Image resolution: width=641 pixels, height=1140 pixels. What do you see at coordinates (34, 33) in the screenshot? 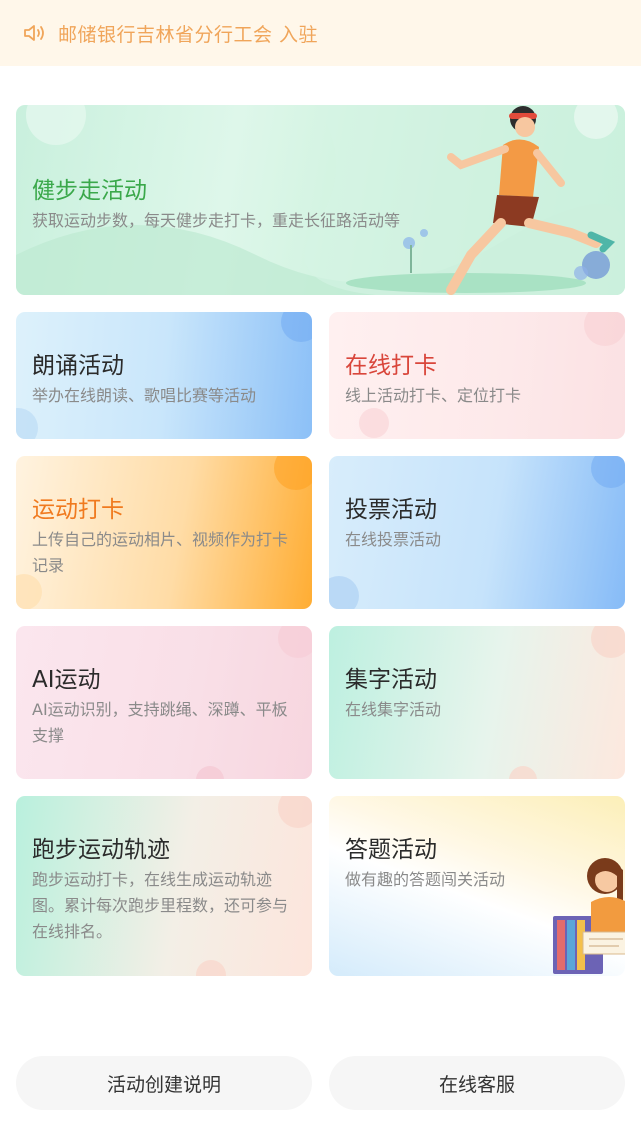
I see `speaker-icon` at bounding box center [34, 33].